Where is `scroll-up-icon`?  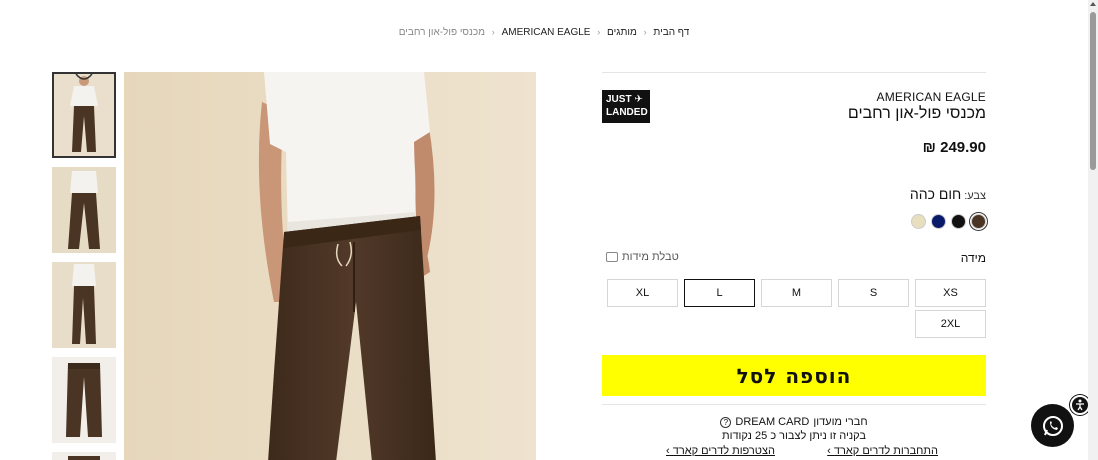 scroll-up-icon is located at coordinates (1093, 4).